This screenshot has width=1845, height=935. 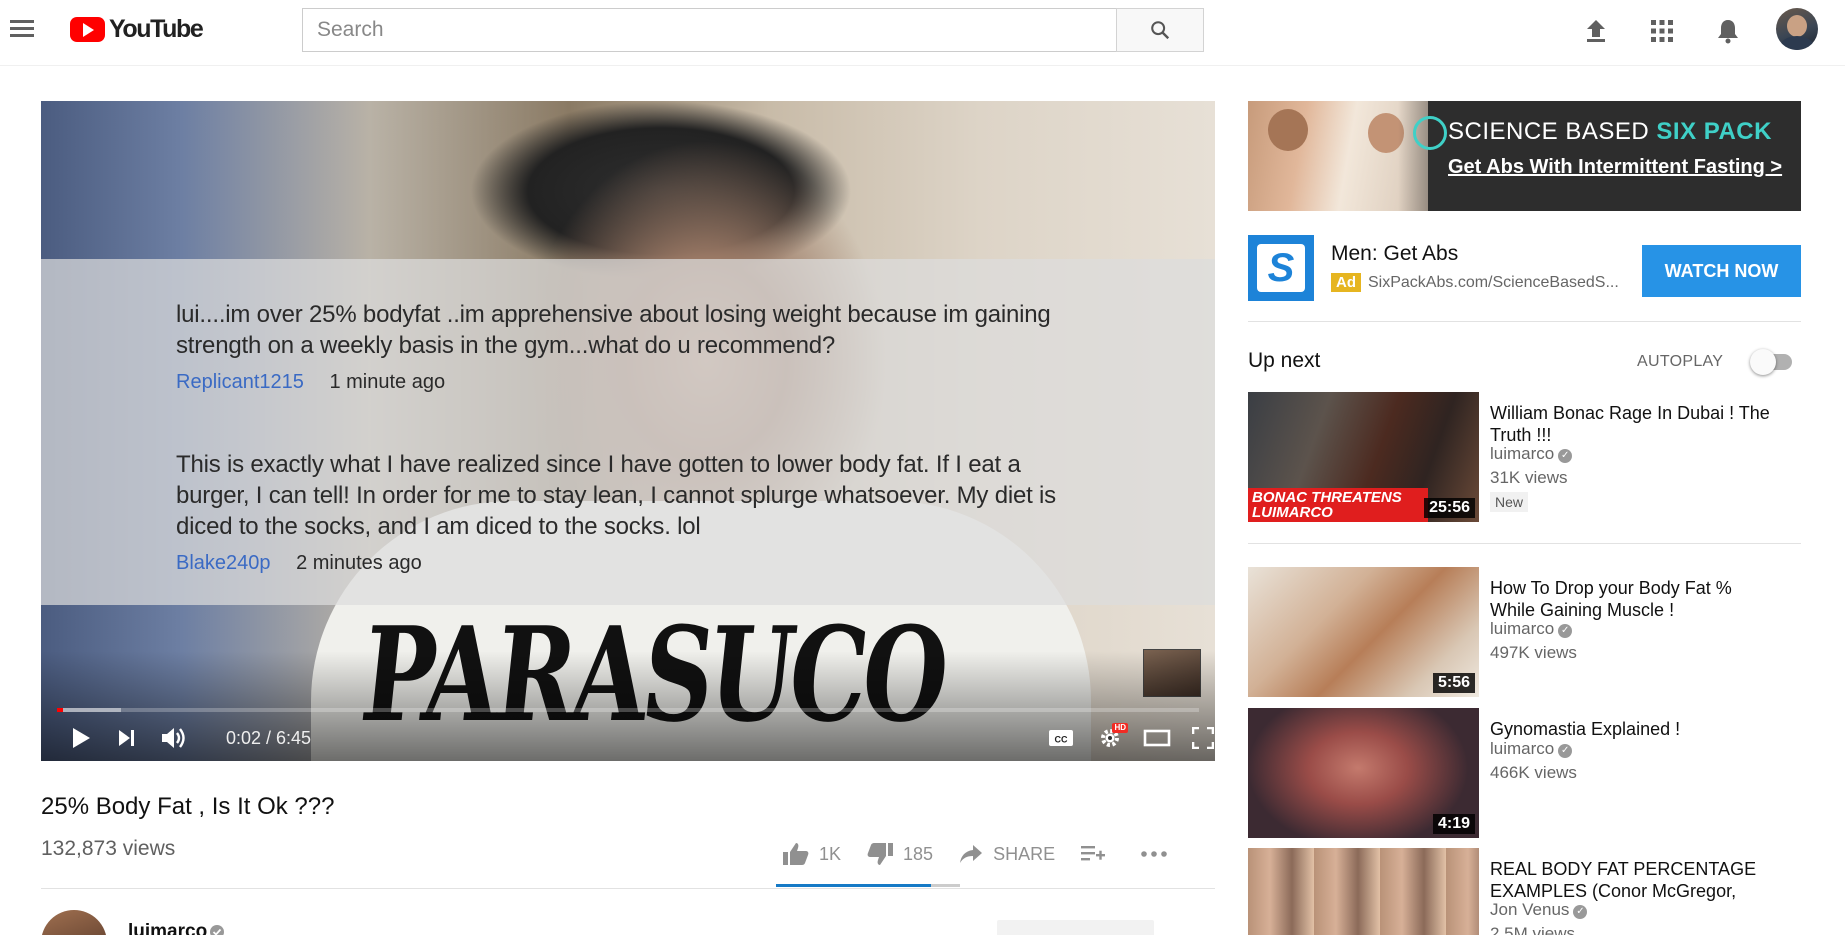 I want to click on verified-check-icon, so click(x=217, y=930).